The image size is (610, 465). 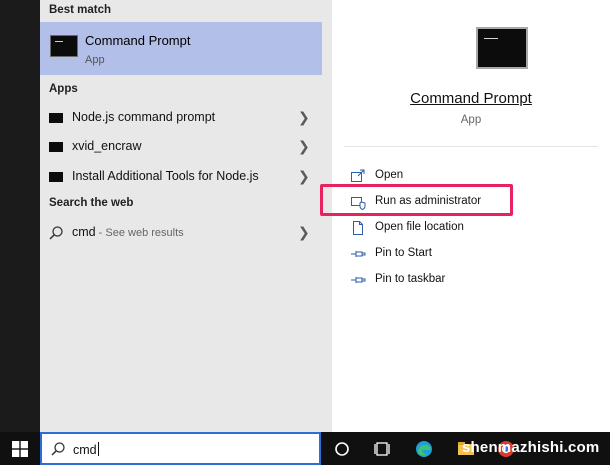 What do you see at coordinates (84, 232) in the screenshot?
I see `web-result-query: cmd` at bounding box center [84, 232].